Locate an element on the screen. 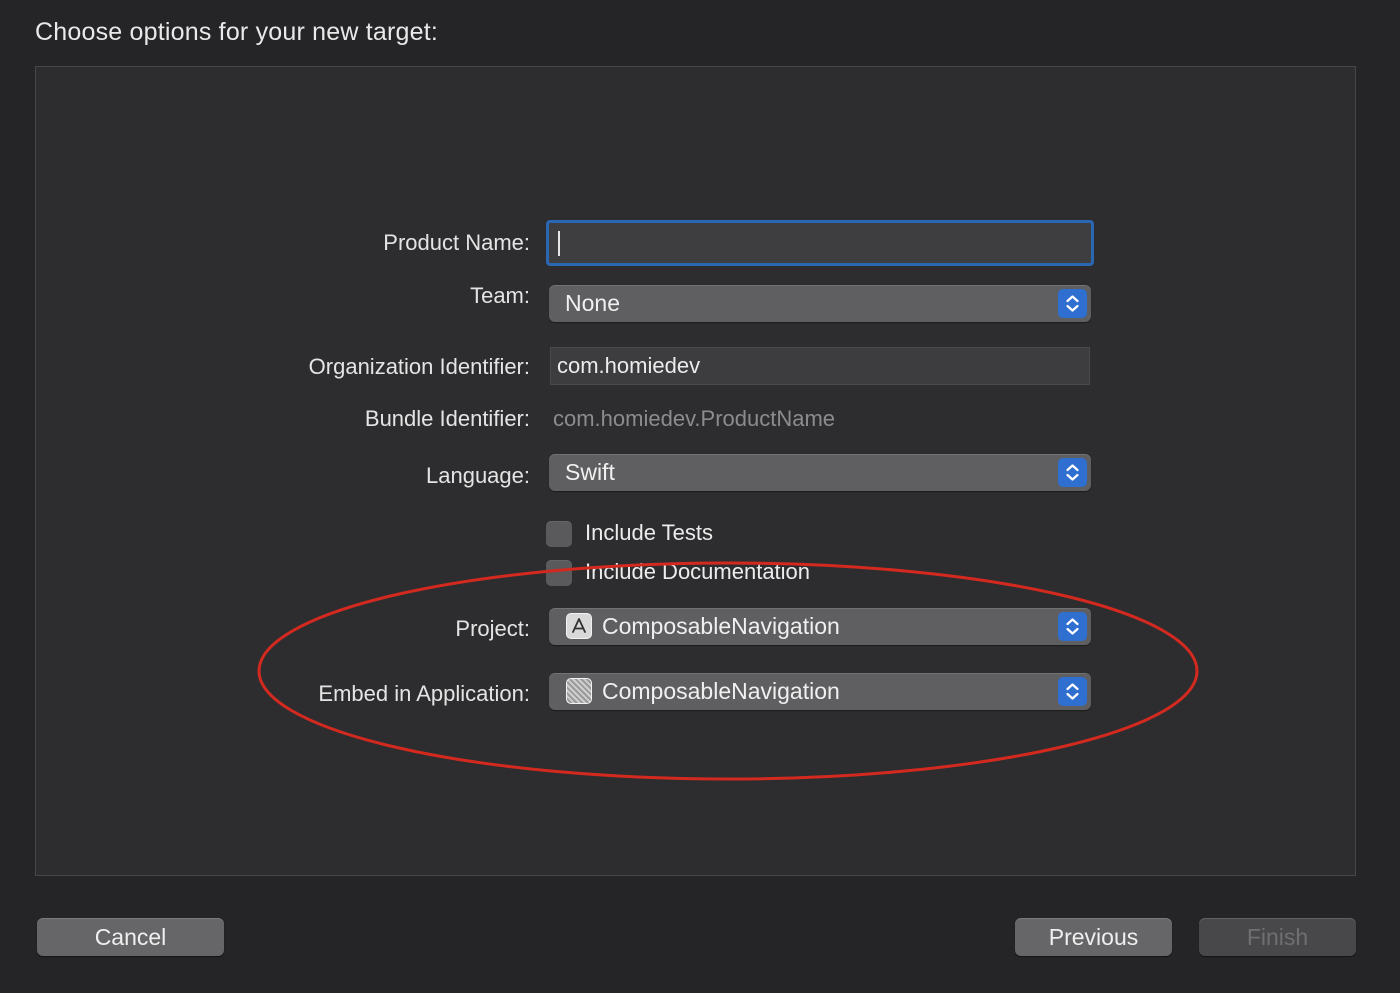  embed-in-application-popup: ComposableNavigation is located at coordinates (820, 691).